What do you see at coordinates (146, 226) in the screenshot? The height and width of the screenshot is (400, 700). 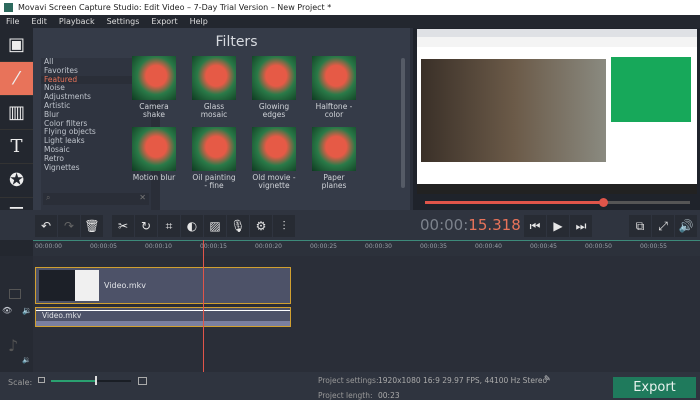 I see `rotate-icon: ↻` at bounding box center [146, 226].